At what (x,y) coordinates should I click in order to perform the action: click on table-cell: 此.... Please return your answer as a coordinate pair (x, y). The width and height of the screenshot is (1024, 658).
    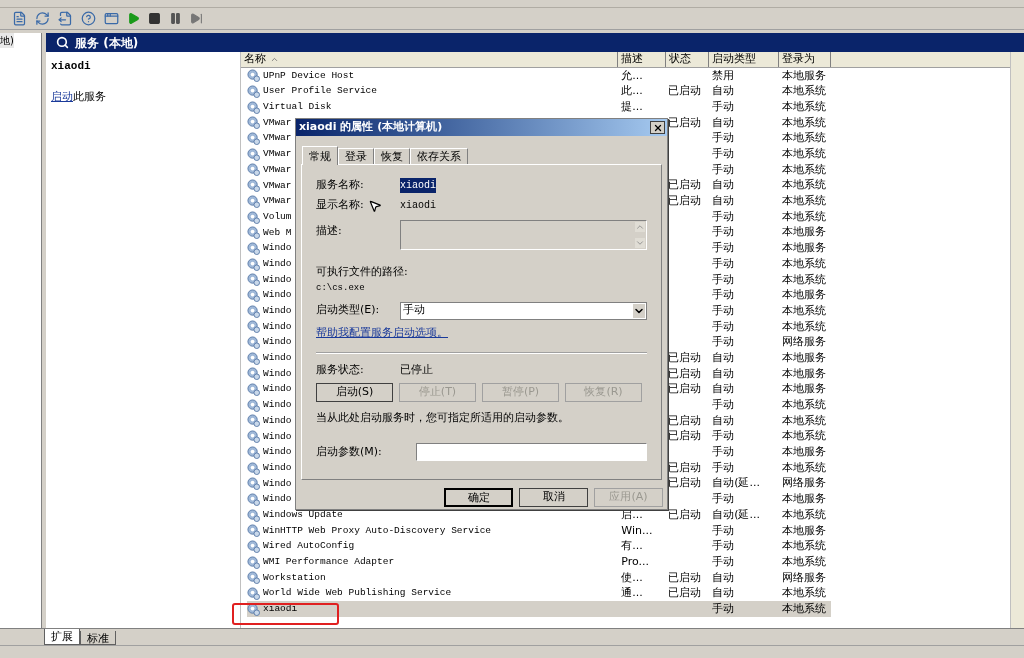
    Looking at the image, I should click on (632, 91).